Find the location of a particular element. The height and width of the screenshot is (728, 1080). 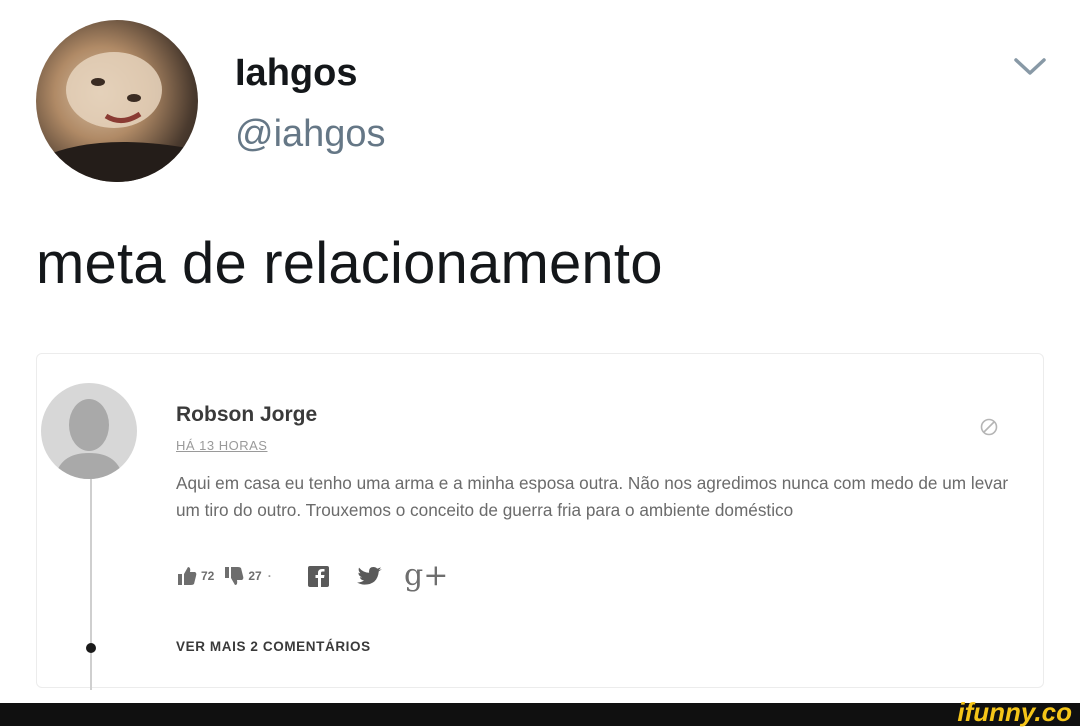

profile-avatar is located at coordinates (117, 101).